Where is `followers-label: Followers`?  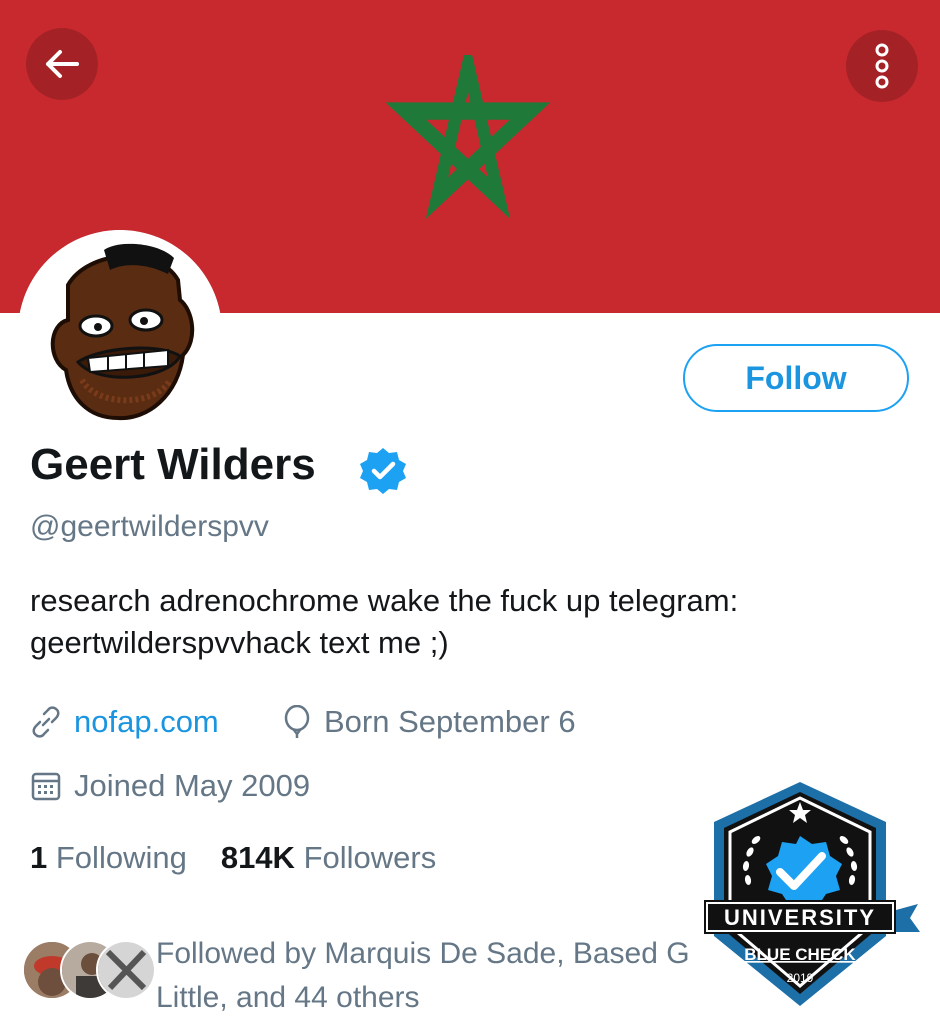 followers-label: Followers is located at coordinates (370, 857).